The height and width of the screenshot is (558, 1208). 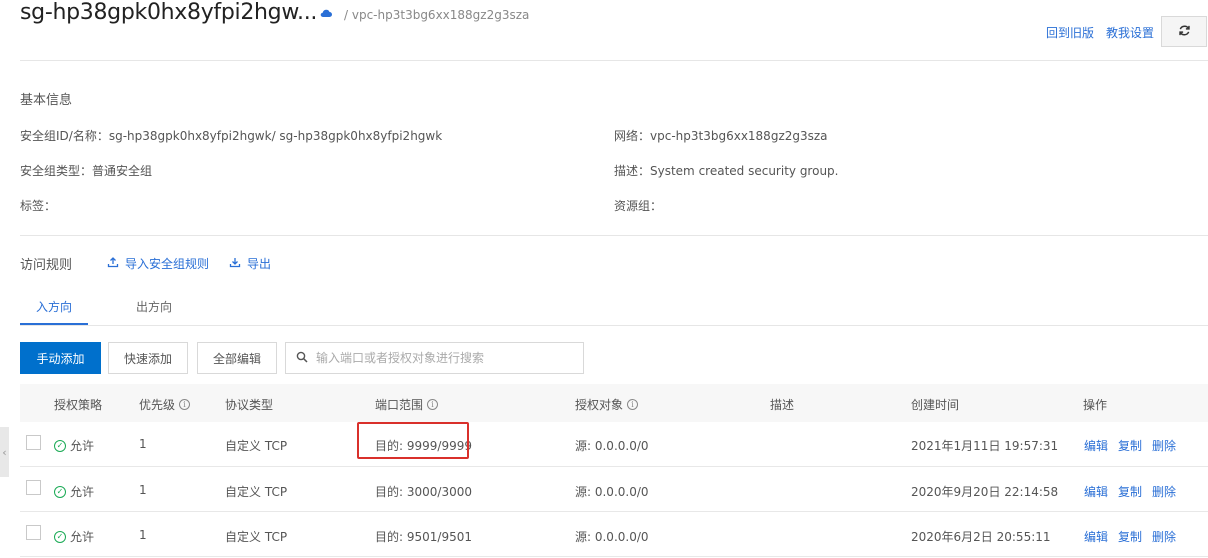 What do you see at coordinates (78, 405) in the screenshot?
I see `column-header-policy: 授权策略` at bounding box center [78, 405].